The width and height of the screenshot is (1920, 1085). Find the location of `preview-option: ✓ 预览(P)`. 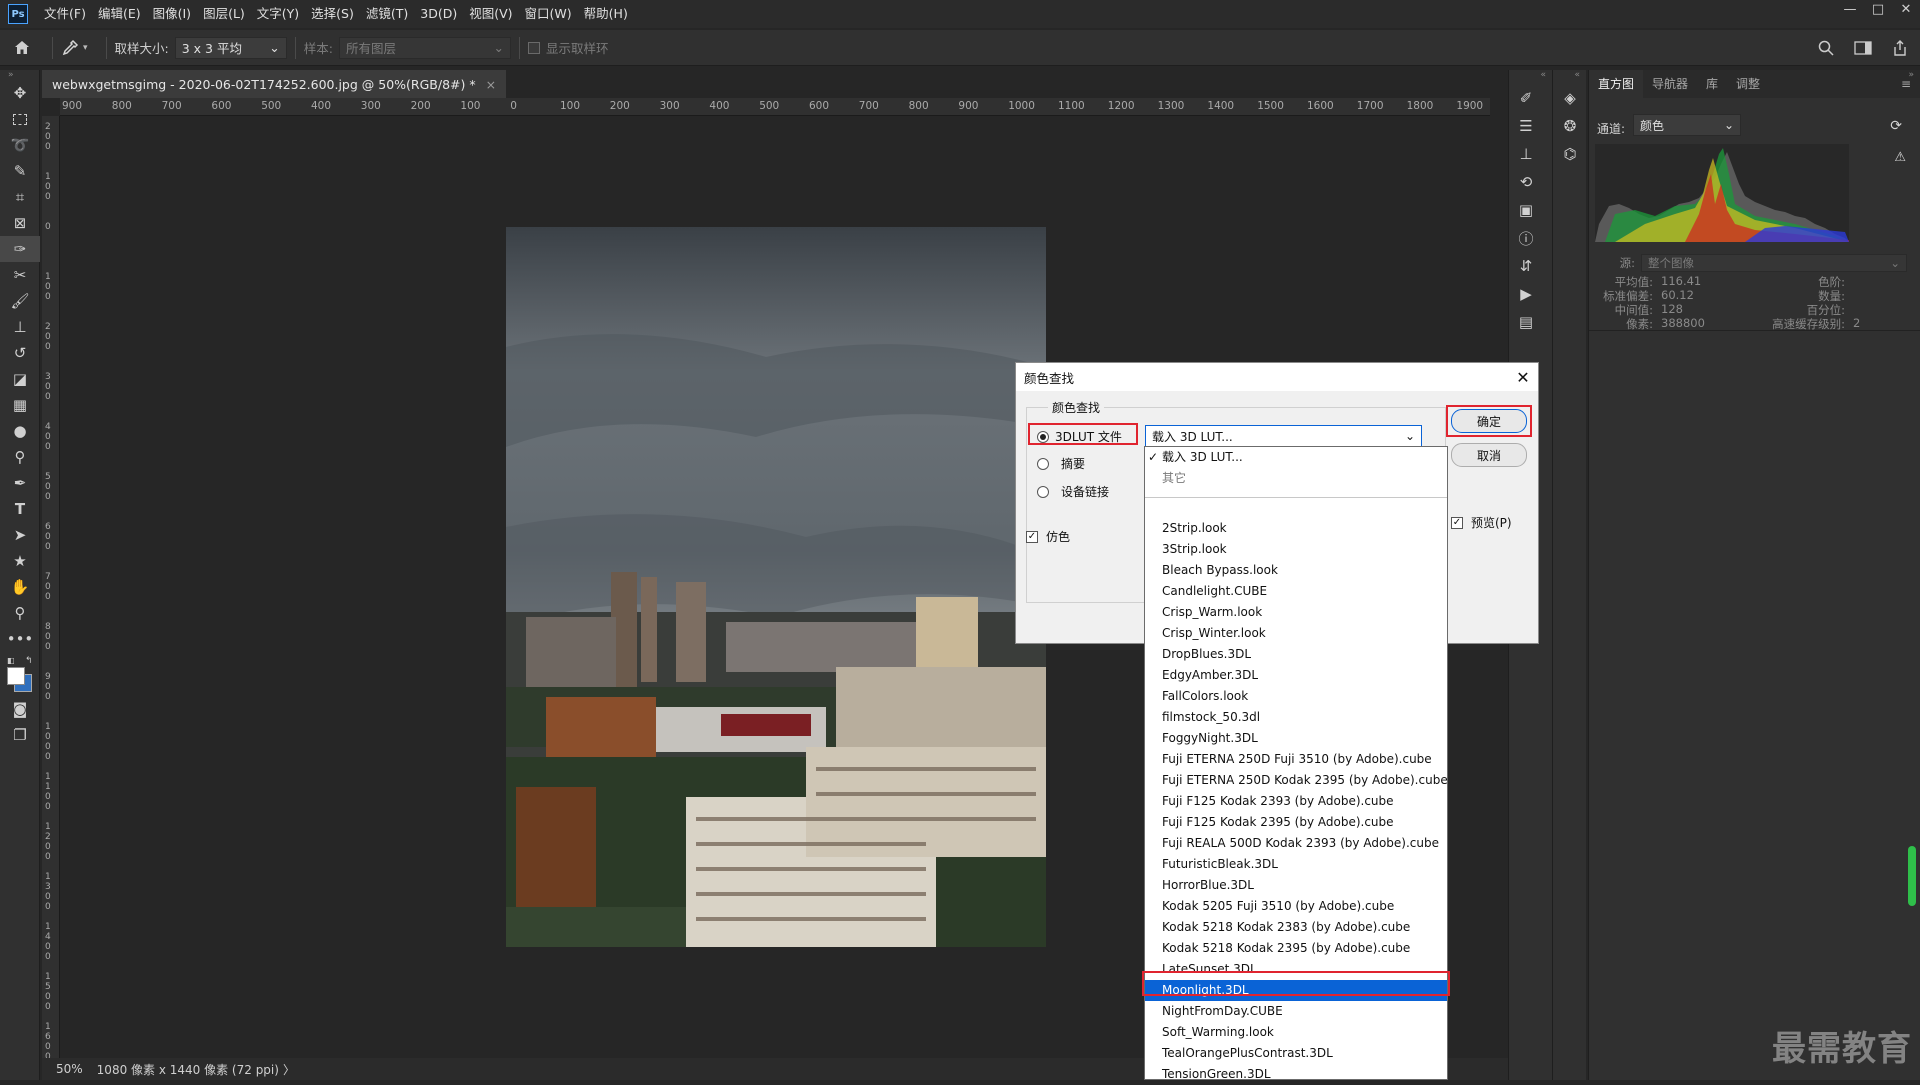

preview-option: ✓ 预览(P) is located at coordinates (1481, 522).